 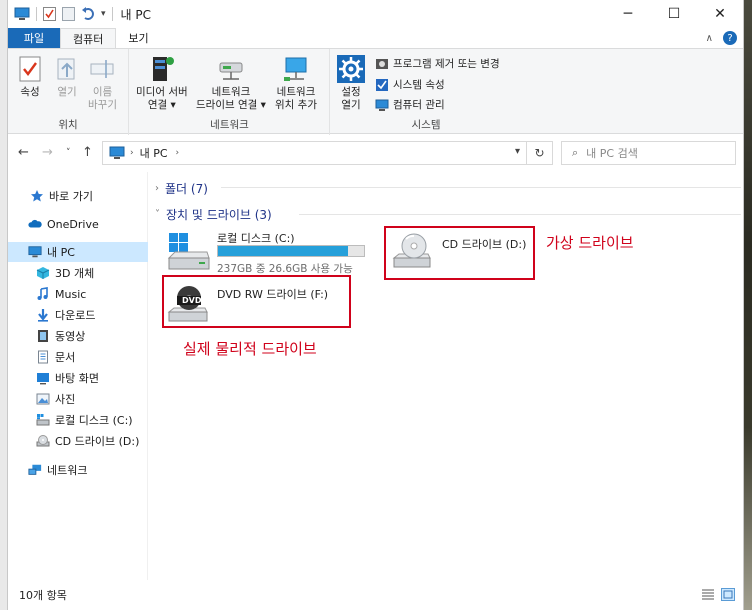 I want to click on undo-icon, so click(x=88, y=14).